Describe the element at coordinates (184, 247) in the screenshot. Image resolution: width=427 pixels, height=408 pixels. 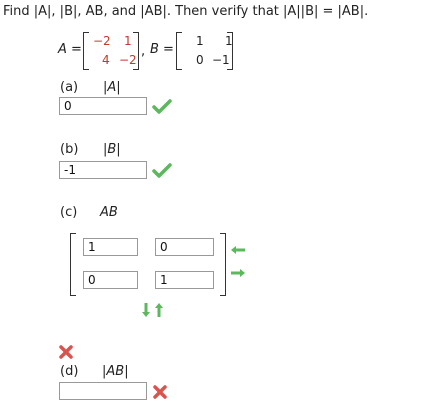
I see `ab-entry-input-1-2: 0` at that location.